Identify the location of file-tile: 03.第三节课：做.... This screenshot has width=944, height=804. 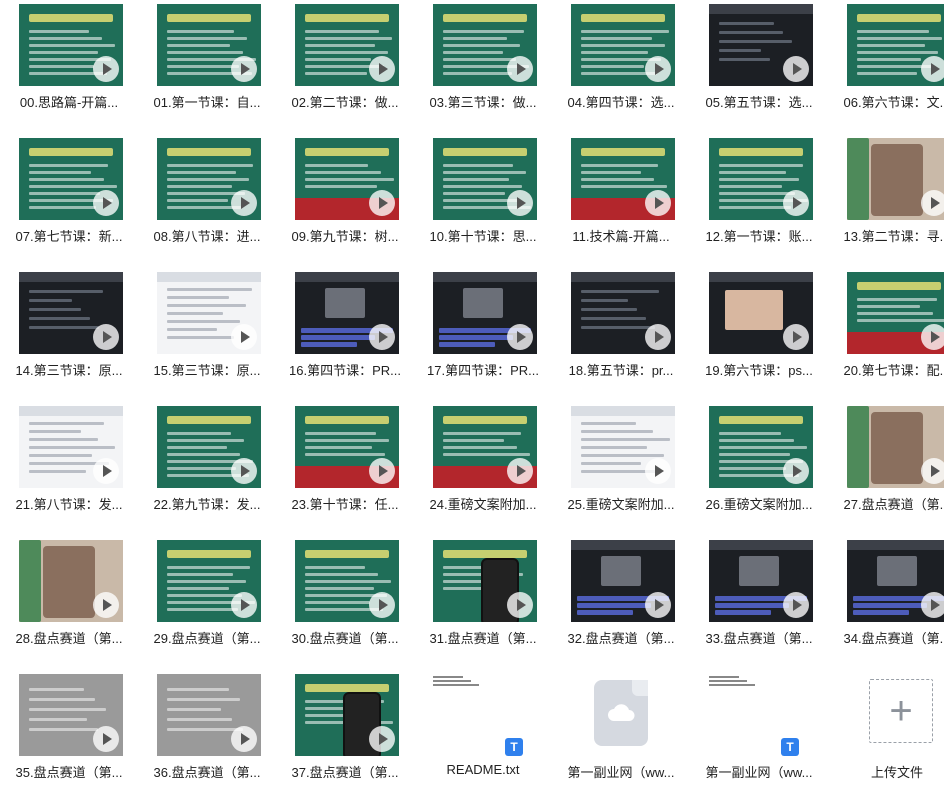
(483, 67).